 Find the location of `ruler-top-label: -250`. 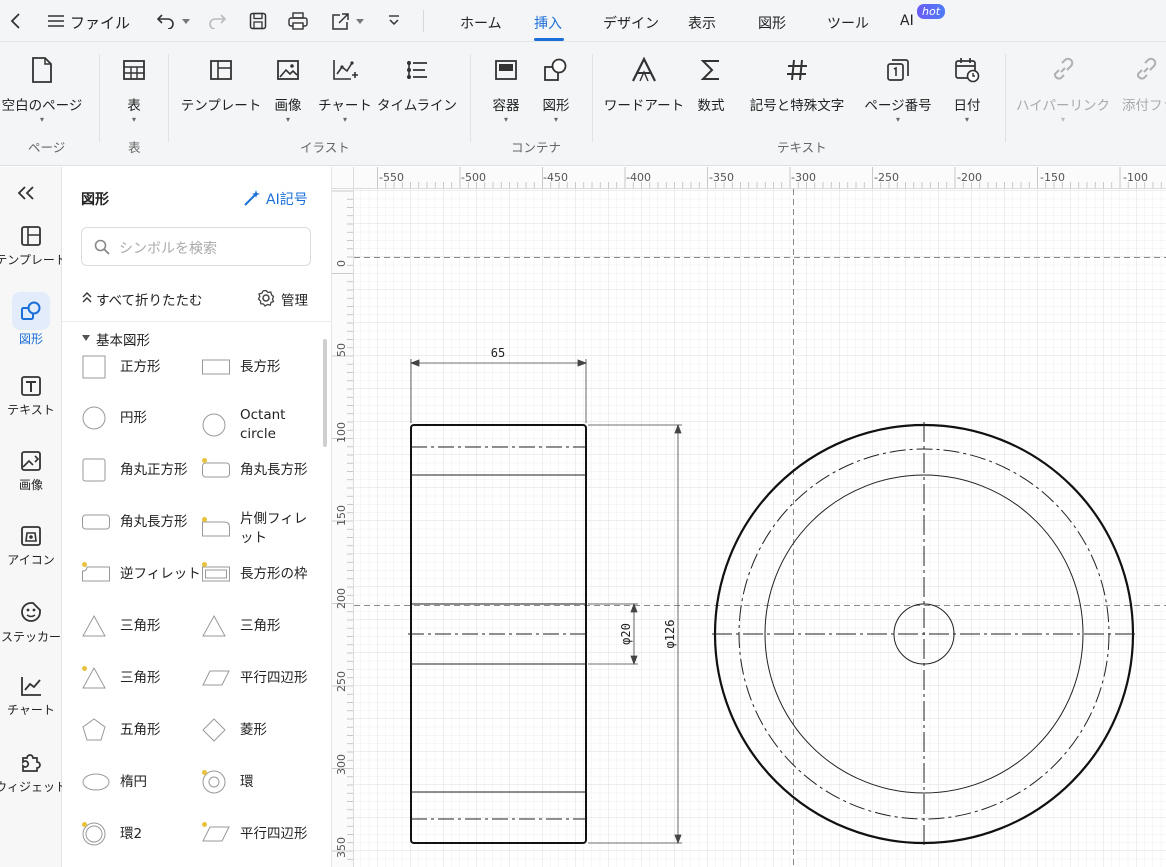

ruler-top-label: -250 is located at coordinates (886, 177).